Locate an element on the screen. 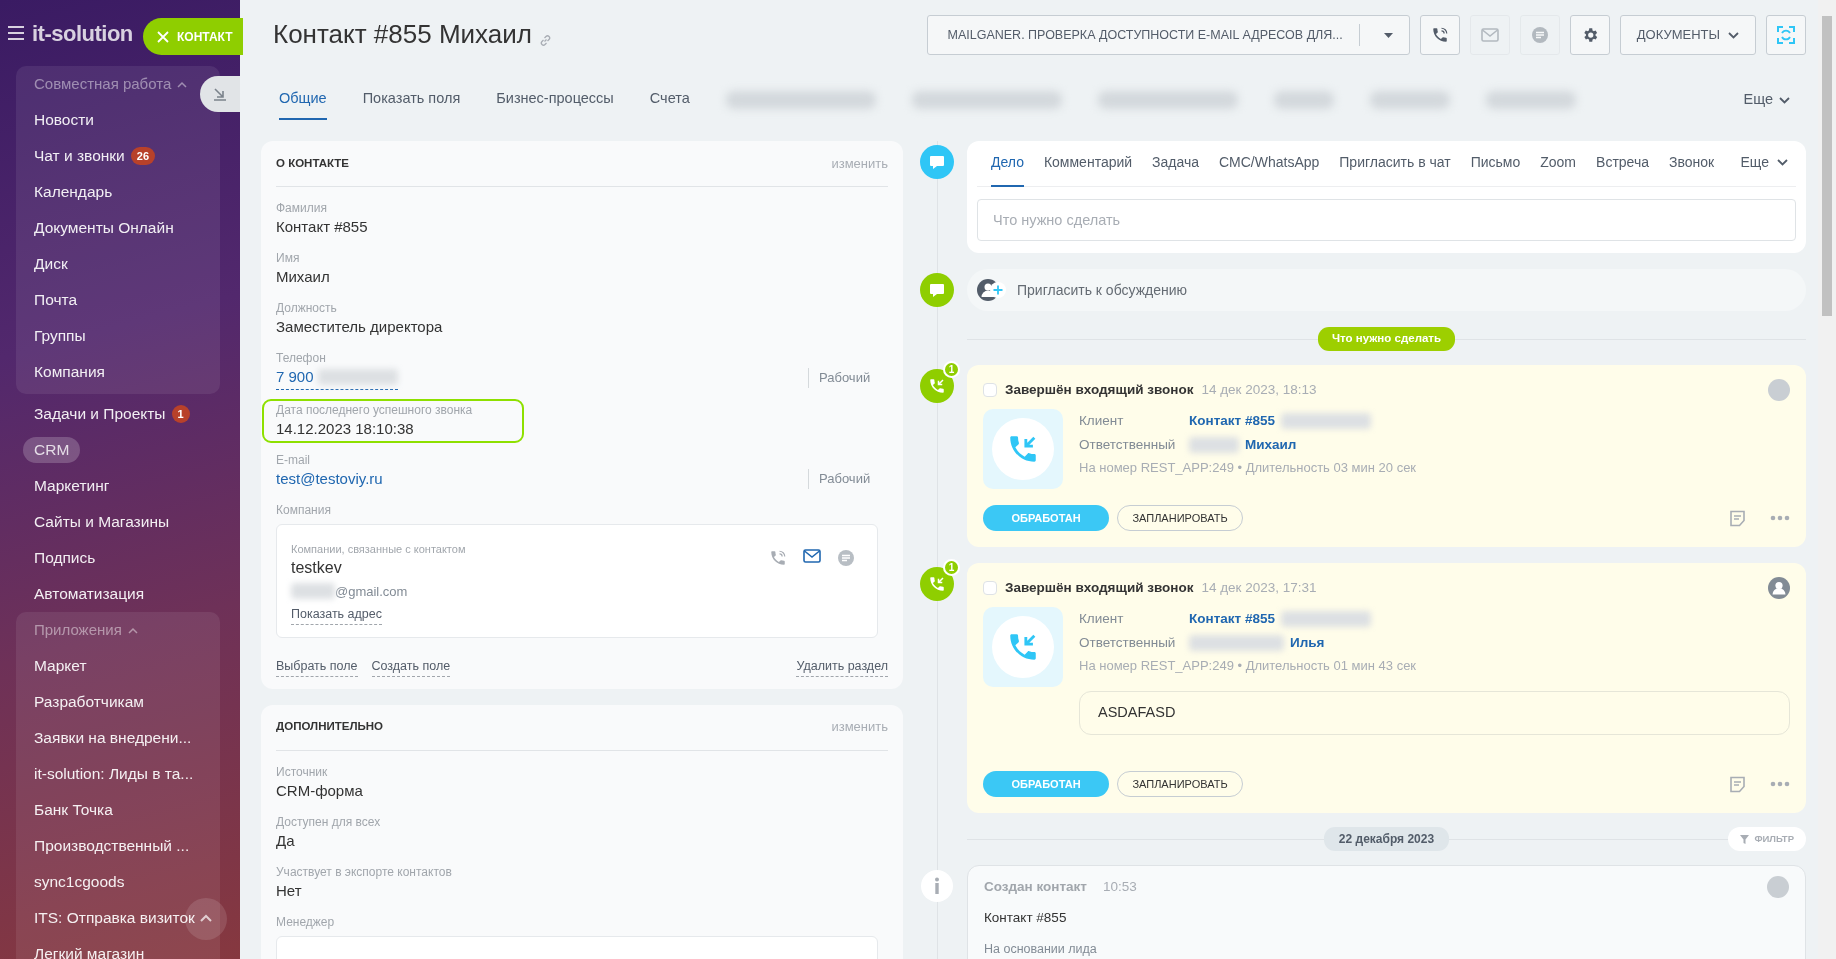 The height and width of the screenshot is (959, 1836). delete-section-link: Удалить раздел is located at coordinates (842, 666).